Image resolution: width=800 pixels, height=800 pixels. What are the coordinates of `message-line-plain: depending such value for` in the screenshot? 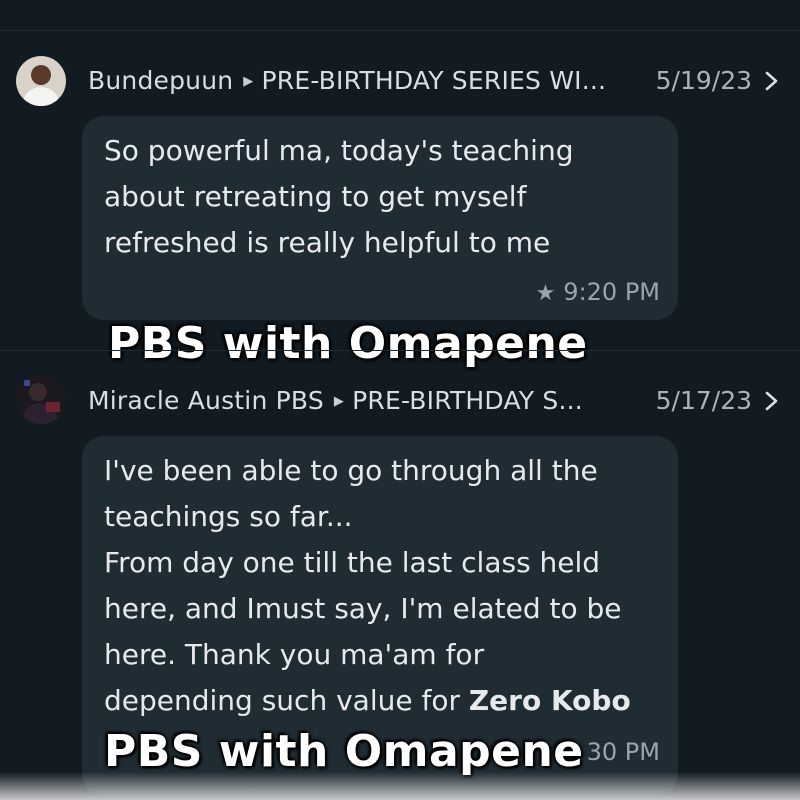 It's located at (286, 700).